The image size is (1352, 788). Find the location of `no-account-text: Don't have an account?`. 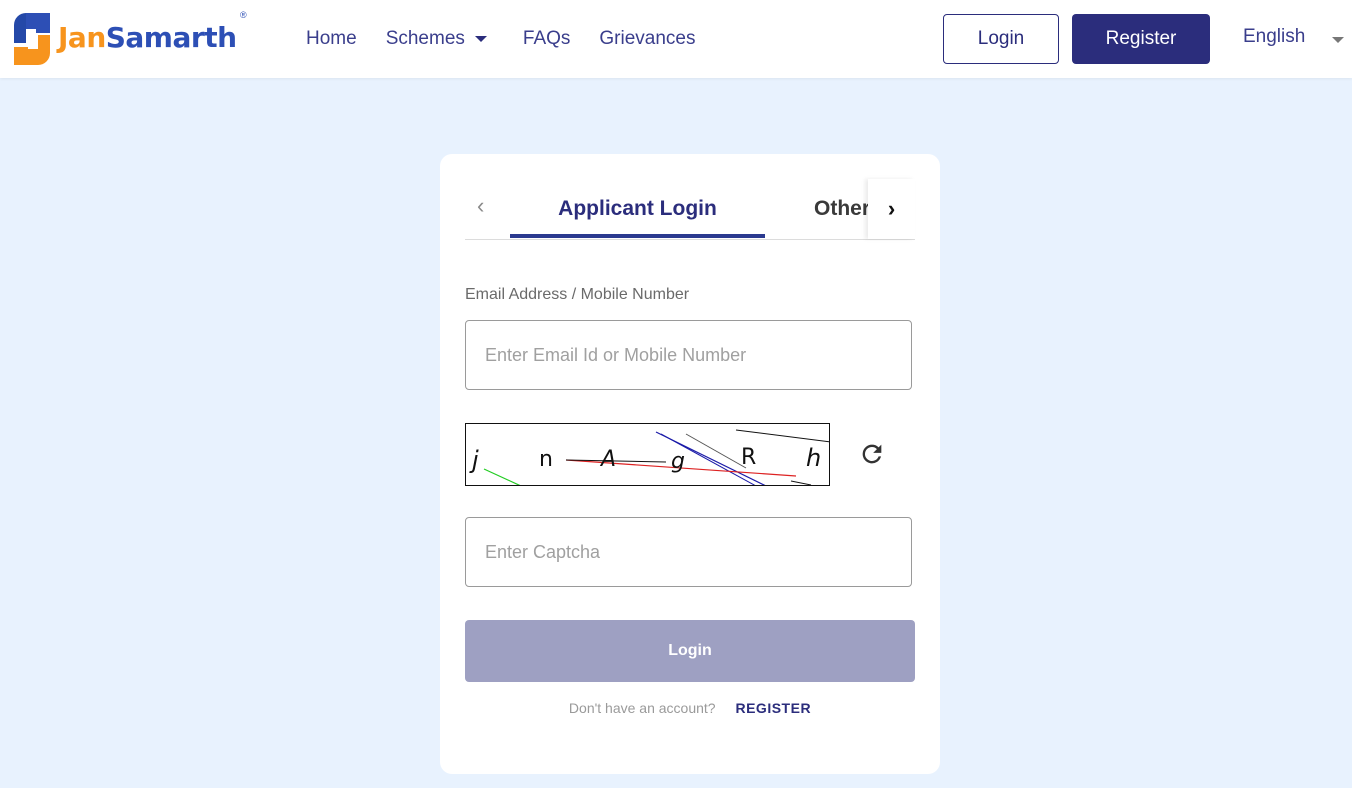

no-account-text: Don't have an account? is located at coordinates (642, 708).